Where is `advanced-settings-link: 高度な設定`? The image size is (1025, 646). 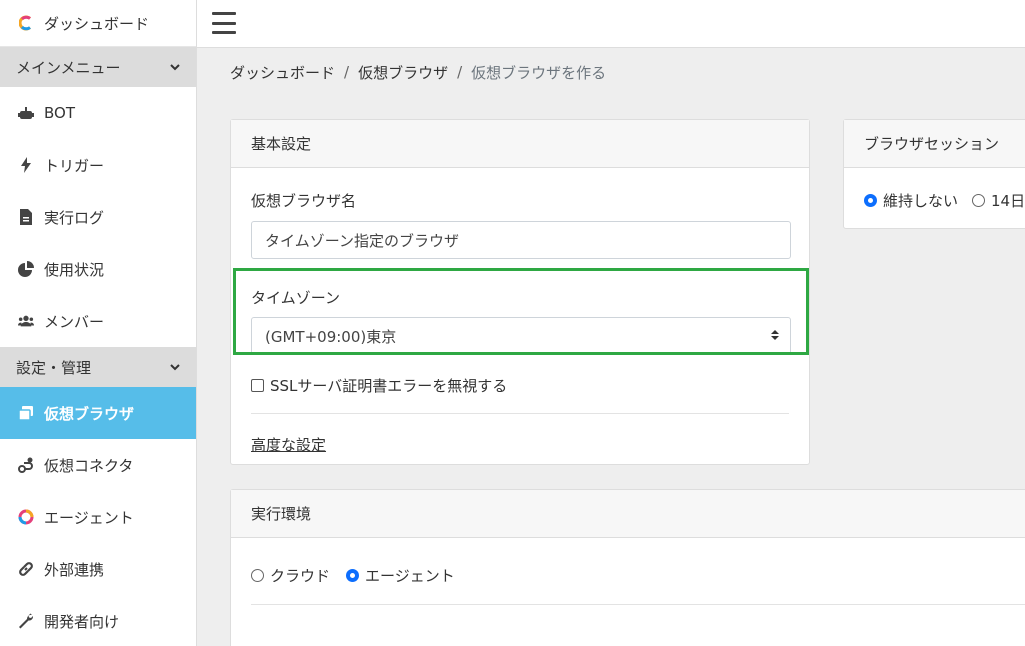
advanced-settings-link: 高度な設定 is located at coordinates (288, 445).